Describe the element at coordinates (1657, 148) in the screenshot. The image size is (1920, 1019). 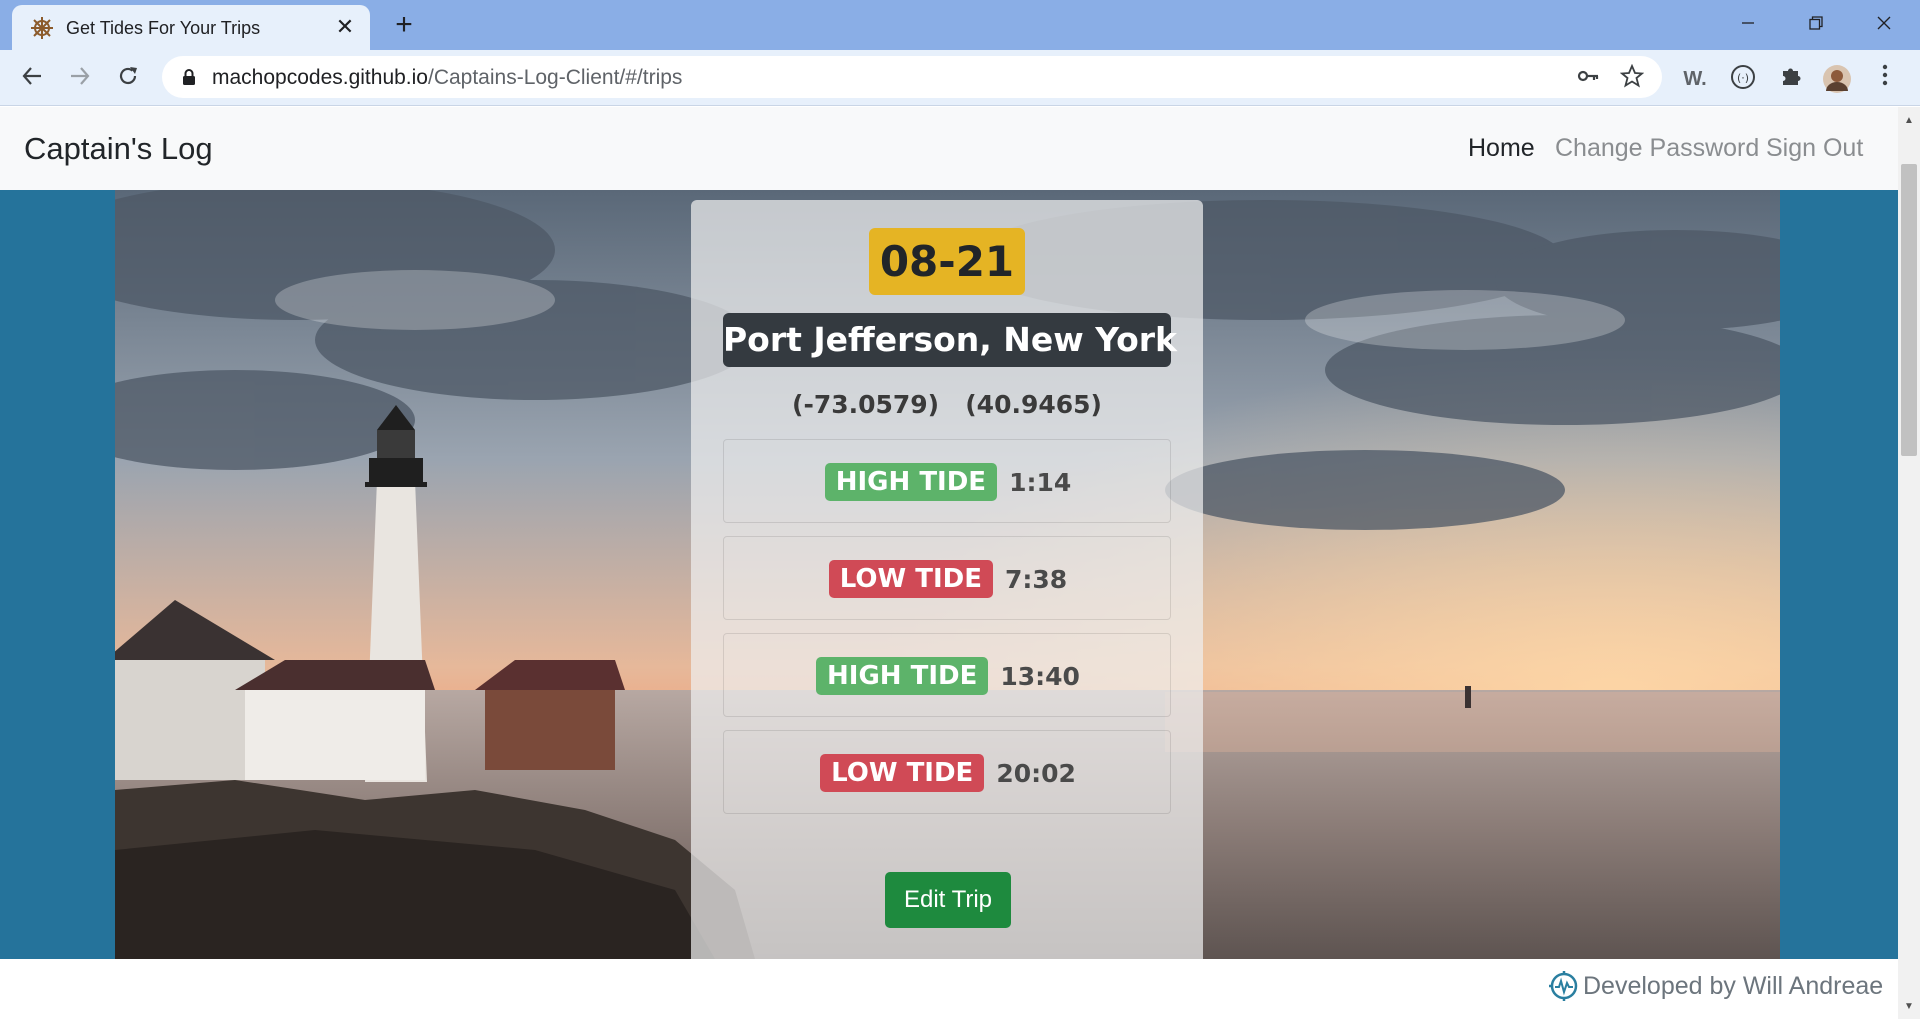
I see `nav-link-change-password: Change Password` at that location.